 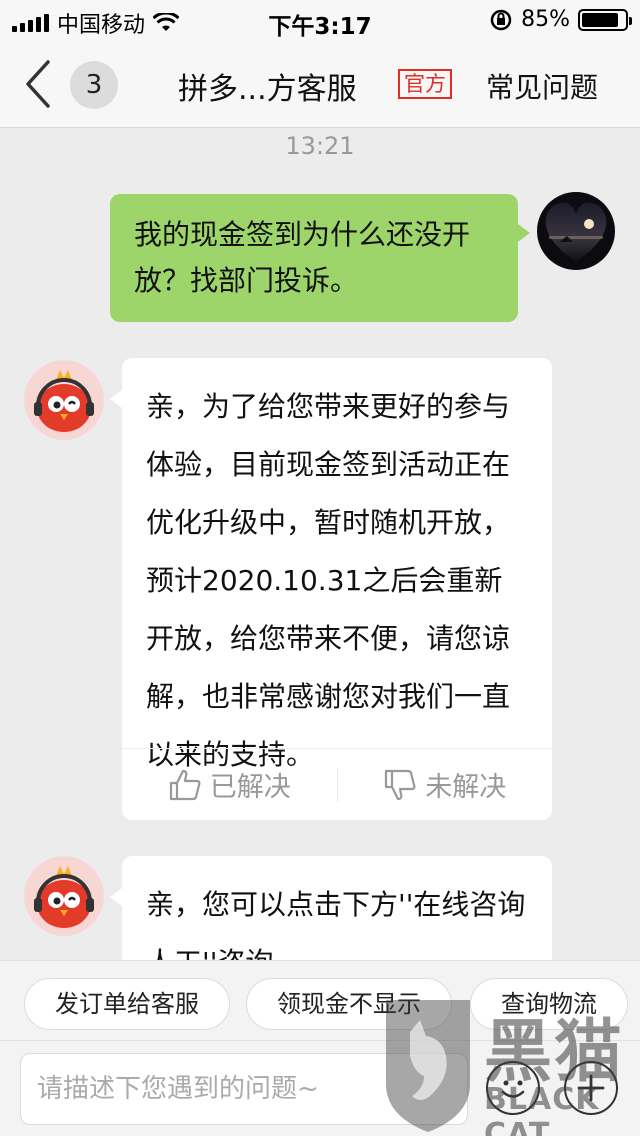 I want to click on thumbs-down-icon, so click(x=400, y=784).